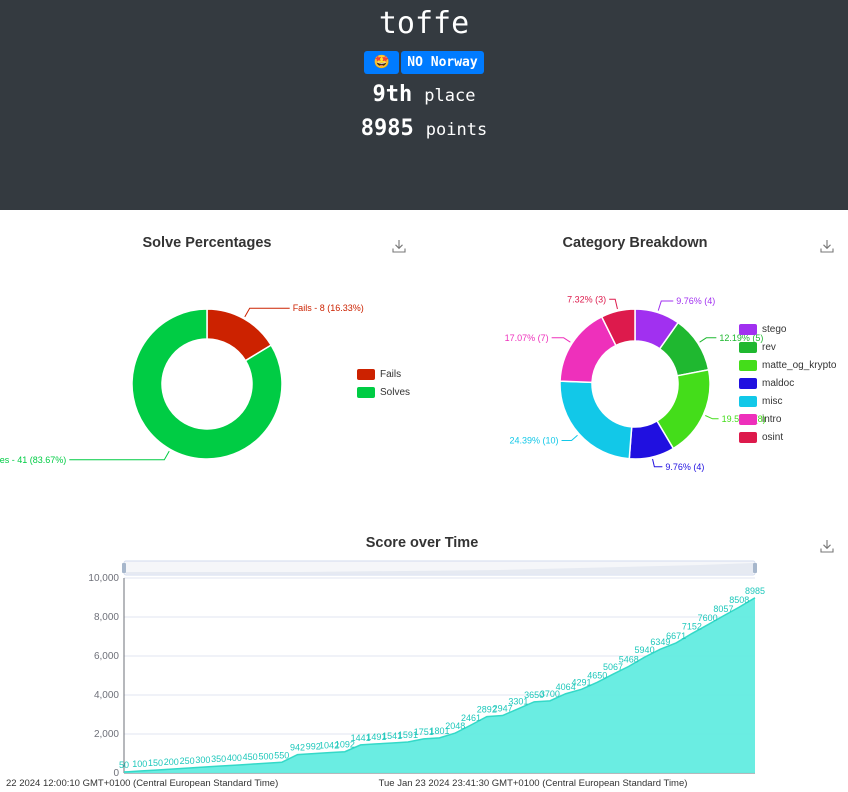  Describe the element at coordinates (799, 365) in the screenshot. I see `legend-label: matte_og_krypto` at that location.